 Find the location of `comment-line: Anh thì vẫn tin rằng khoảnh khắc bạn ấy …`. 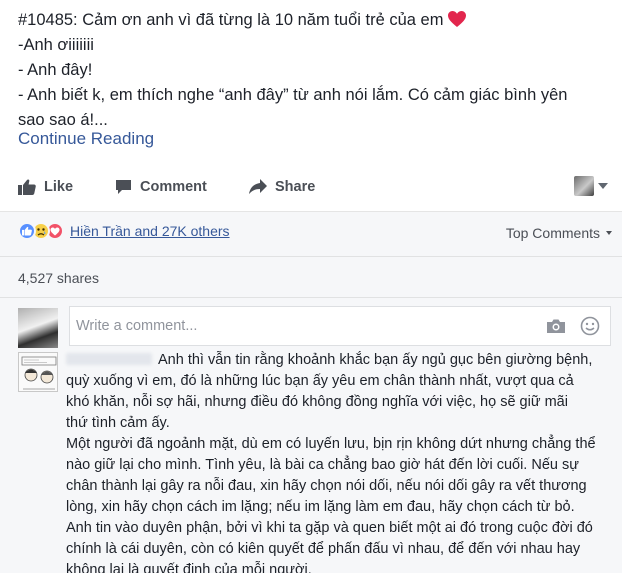

comment-line: Anh thì vẫn tin rằng khoảnh khắc bạn ấy … is located at coordinates (375, 360).